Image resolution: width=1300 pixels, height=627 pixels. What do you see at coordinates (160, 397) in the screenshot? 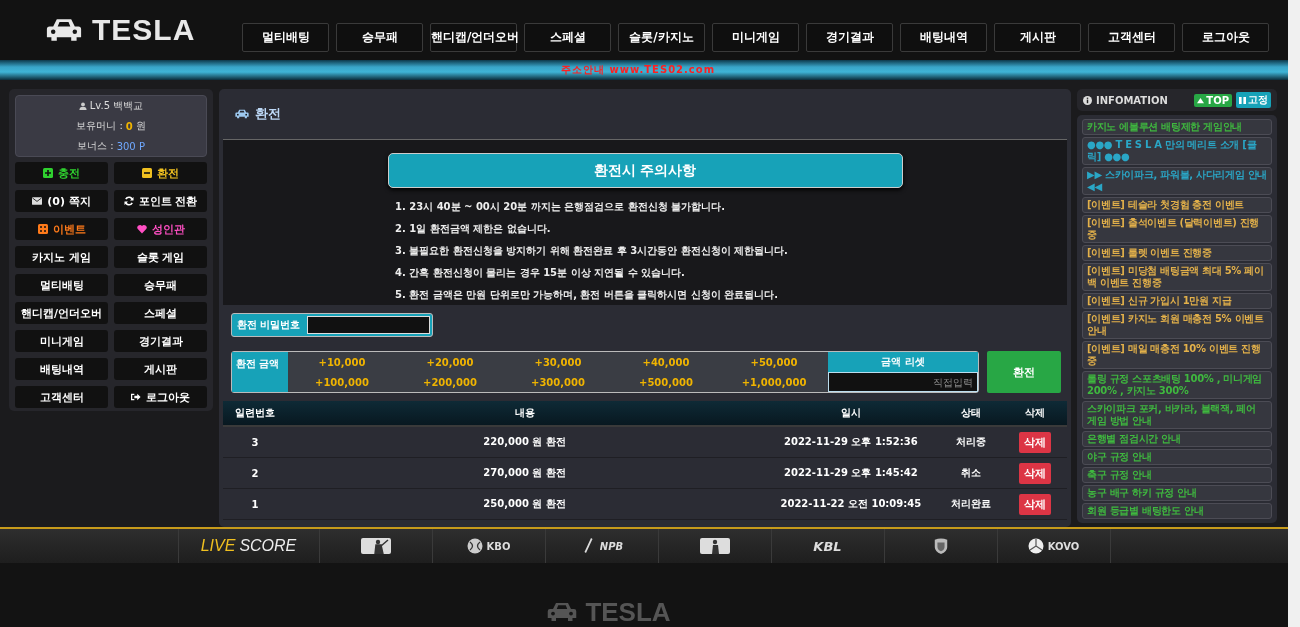
I see `menu-button: 로그아웃` at bounding box center [160, 397].